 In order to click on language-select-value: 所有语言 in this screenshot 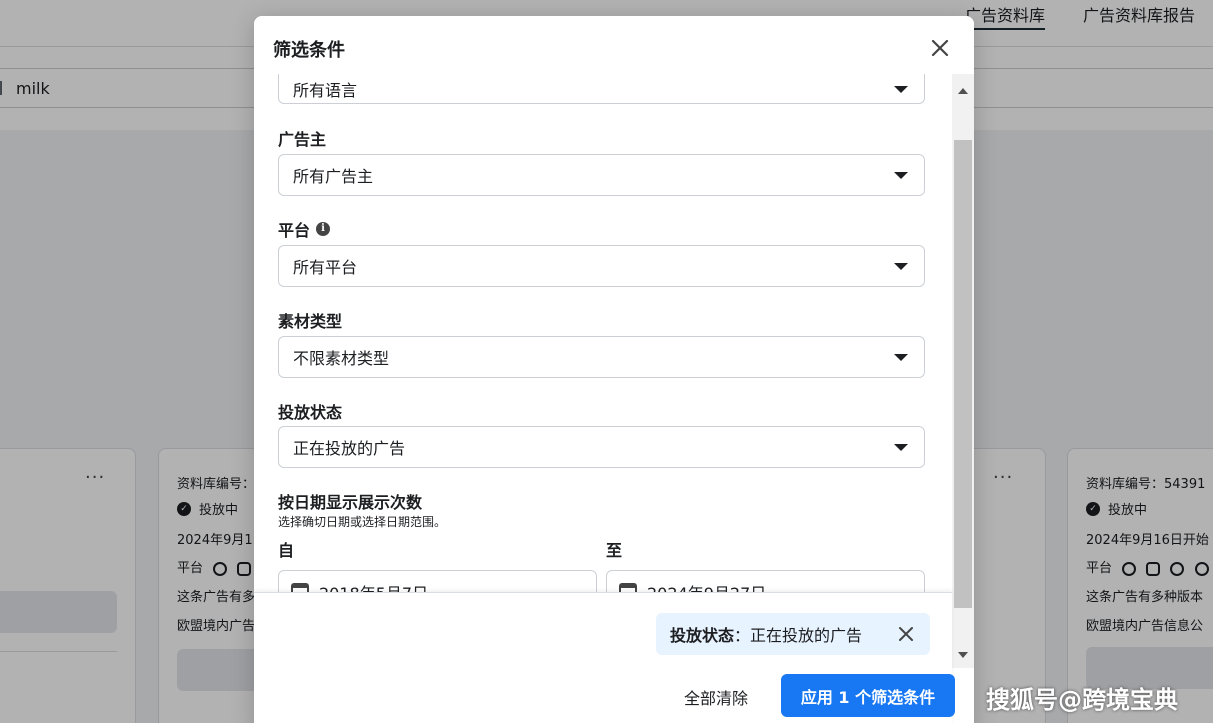, I will do `click(325, 90)`.